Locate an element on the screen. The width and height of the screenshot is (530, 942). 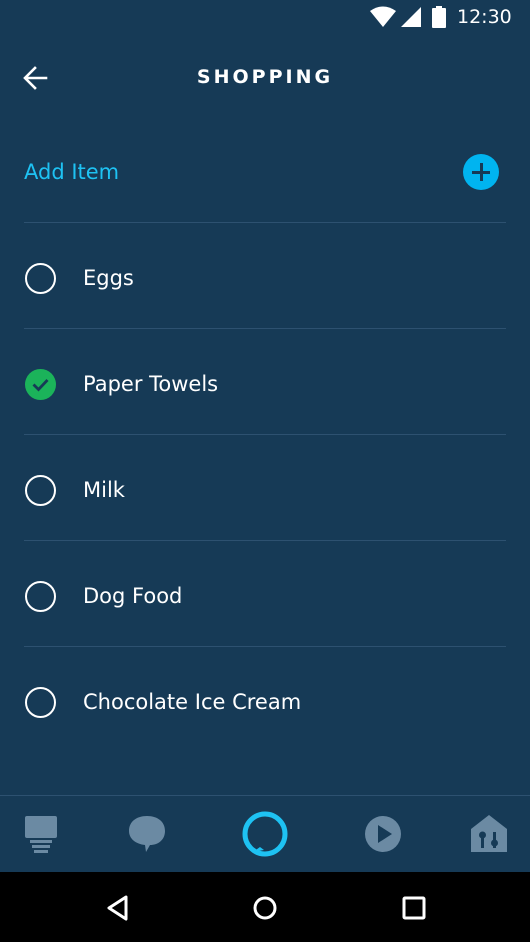
app-header: SHOPPING is located at coordinates (265, 78).